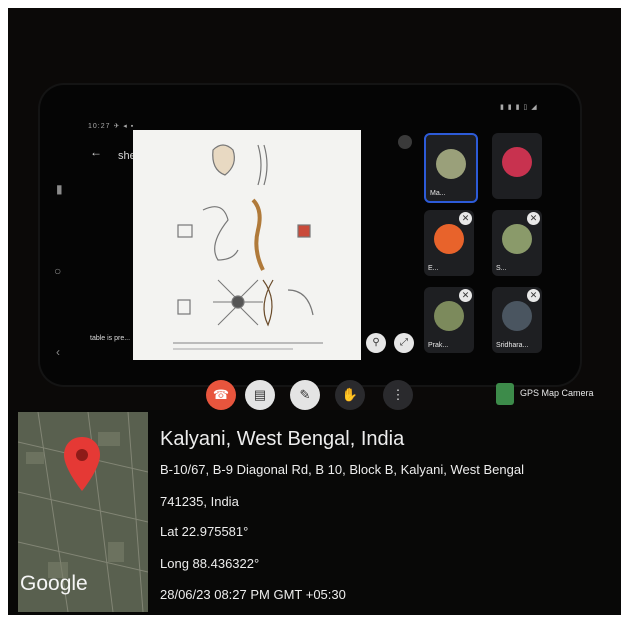 The width and height of the screenshot is (629, 623). What do you see at coordinates (398, 395) in the screenshot?
I see `more-options-button: ⋮` at bounding box center [398, 395].